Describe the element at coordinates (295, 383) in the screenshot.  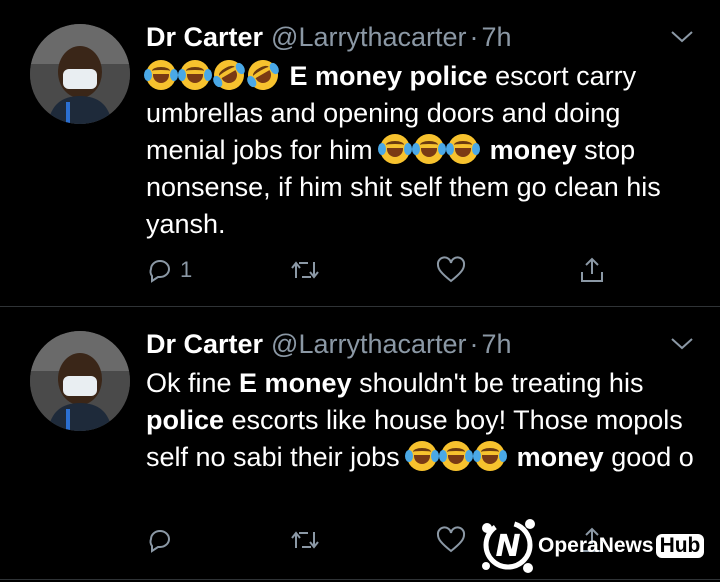
I see `tweet-text-segment: E money` at that location.